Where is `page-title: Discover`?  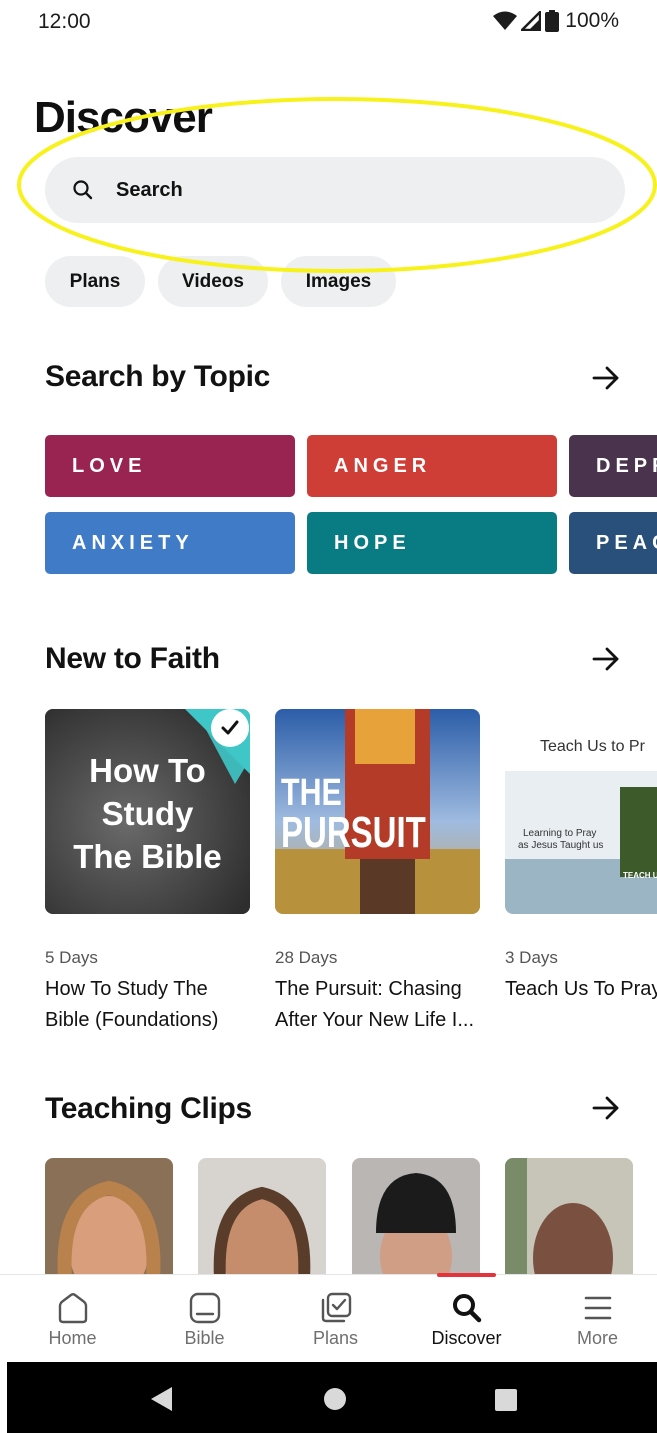 page-title: Discover is located at coordinates (123, 117).